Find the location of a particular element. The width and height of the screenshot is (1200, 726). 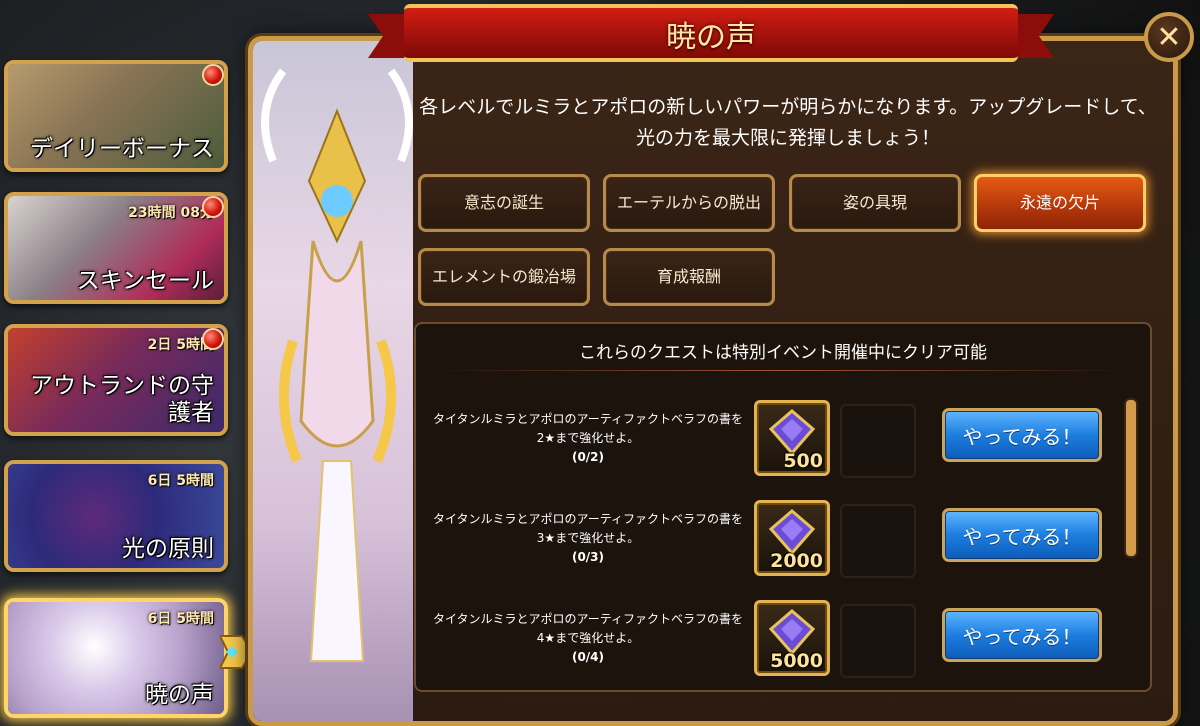

reward-slot: 2000 is located at coordinates (792, 538).